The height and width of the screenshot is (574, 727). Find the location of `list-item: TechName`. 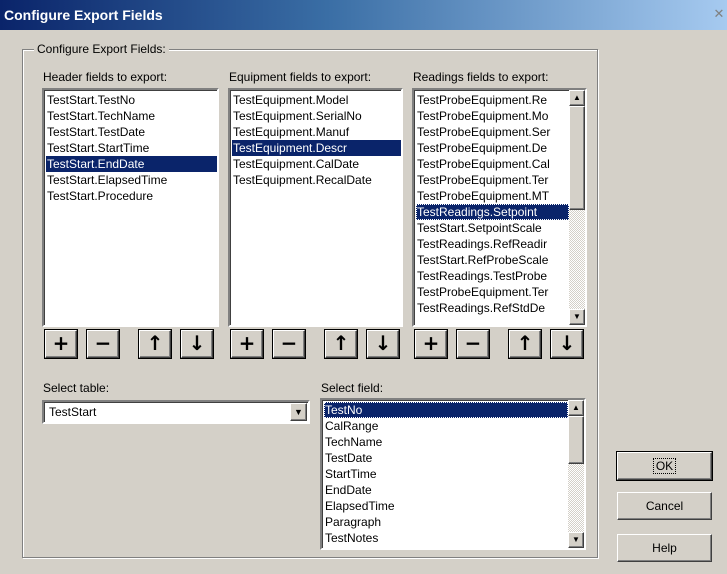

list-item: TechName is located at coordinates (446, 442).